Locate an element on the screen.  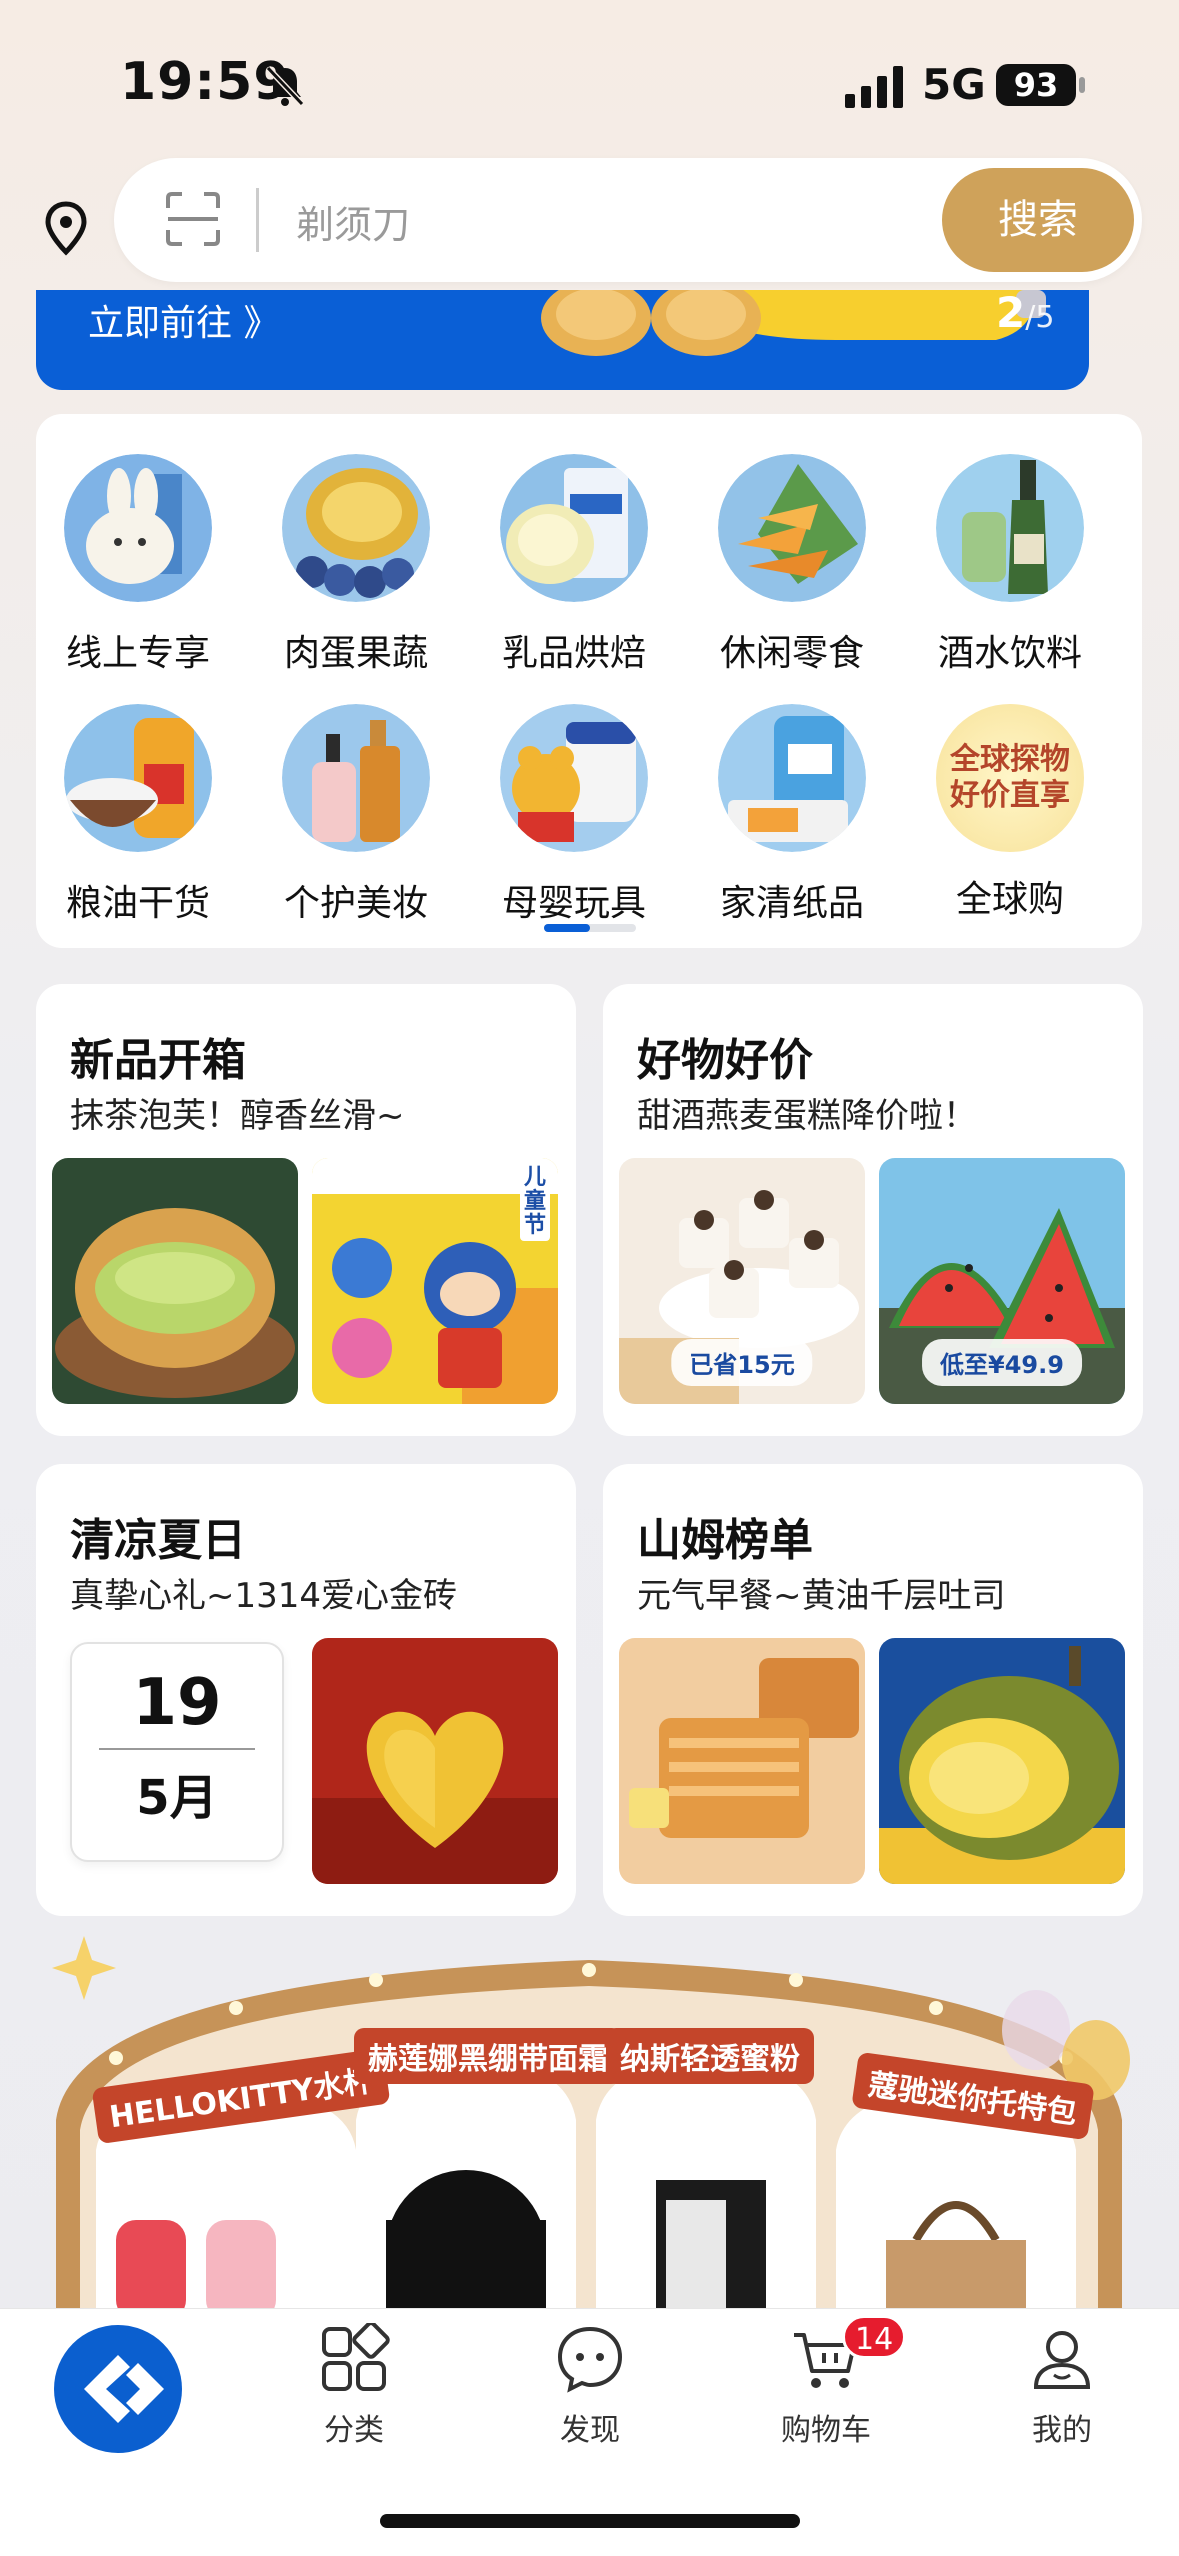
category-household-paper: 家清纸品 is located at coordinates (792, 815).